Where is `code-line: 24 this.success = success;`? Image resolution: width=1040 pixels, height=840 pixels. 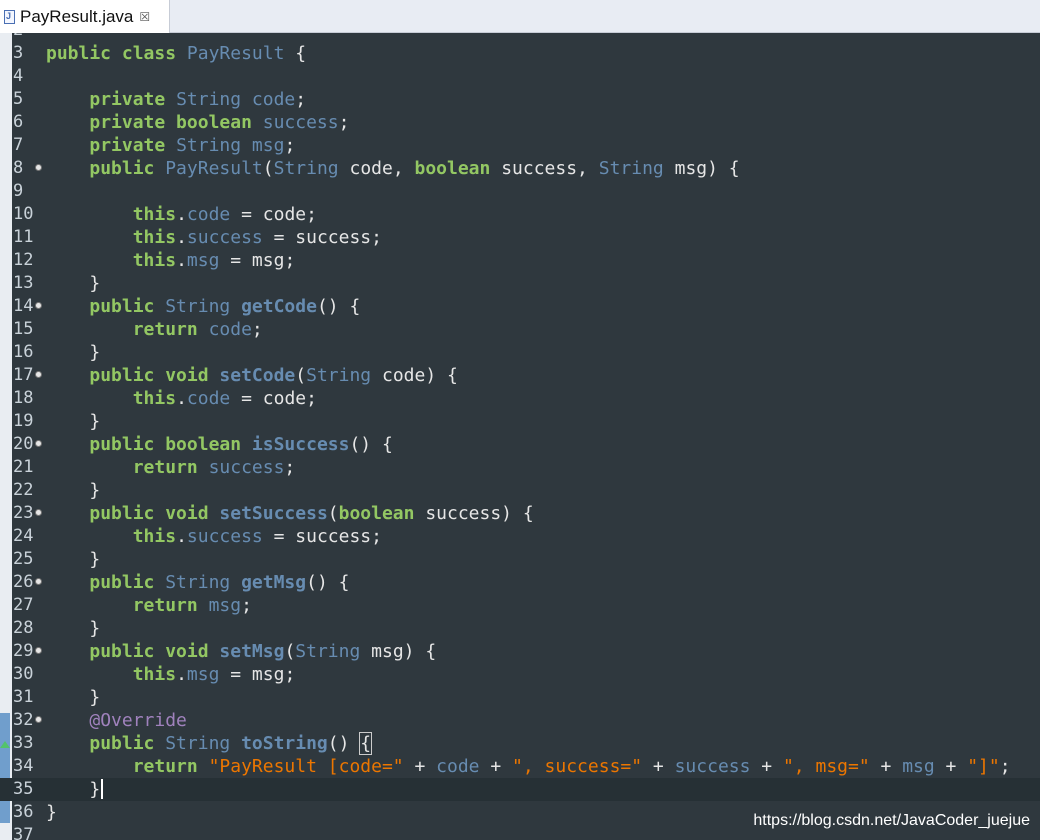 code-line: 24 this.success = success; is located at coordinates (520, 536).